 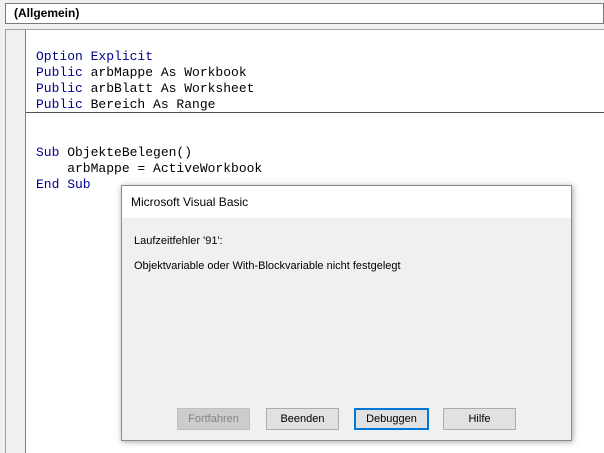 I want to click on code-text: arbBlatt As Worksheet, so click(x=168, y=88).